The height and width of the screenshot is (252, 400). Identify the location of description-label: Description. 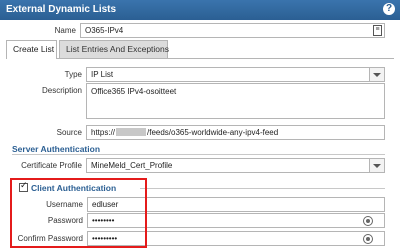
(61, 90).